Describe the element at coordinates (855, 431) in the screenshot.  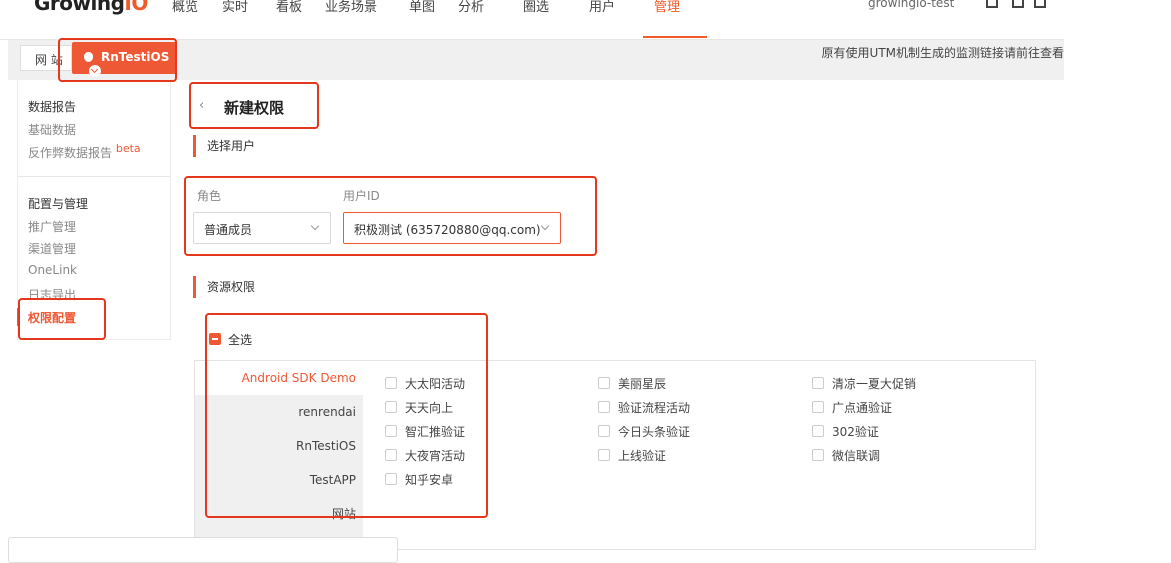
I see `activity-label: 302验证` at that location.